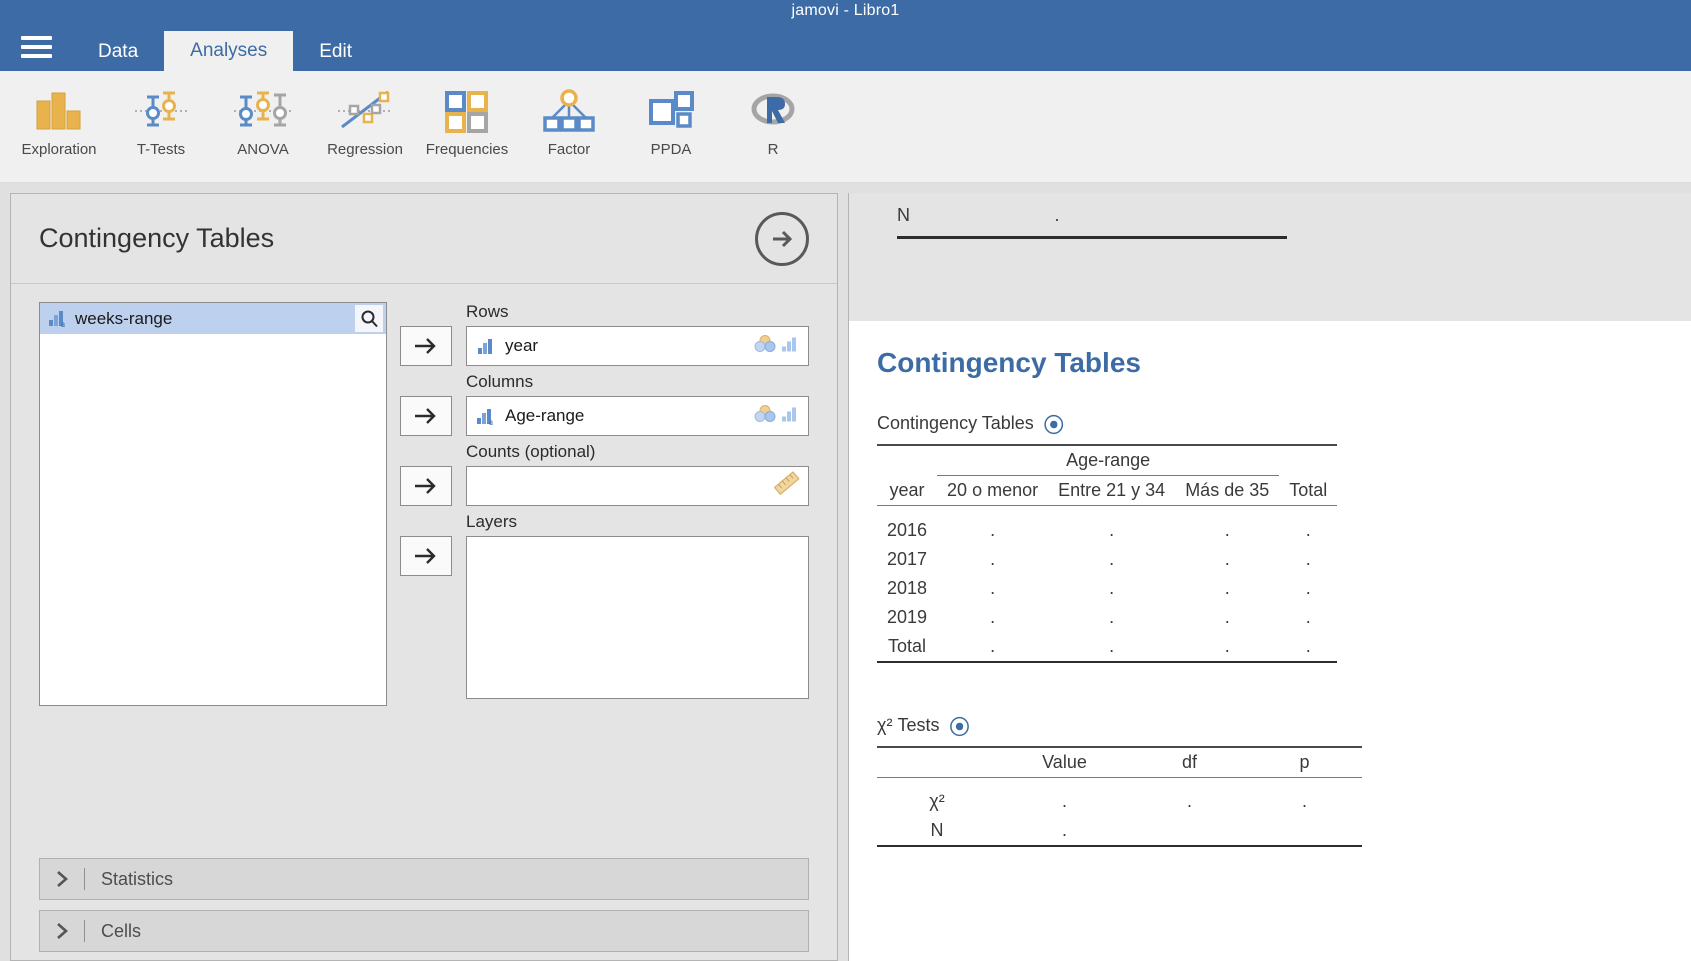 The image size is (1691, 961). Describe the element at coordinates (36, 46) in the screenshot. I see `hamburger-menu-icon` at that location.